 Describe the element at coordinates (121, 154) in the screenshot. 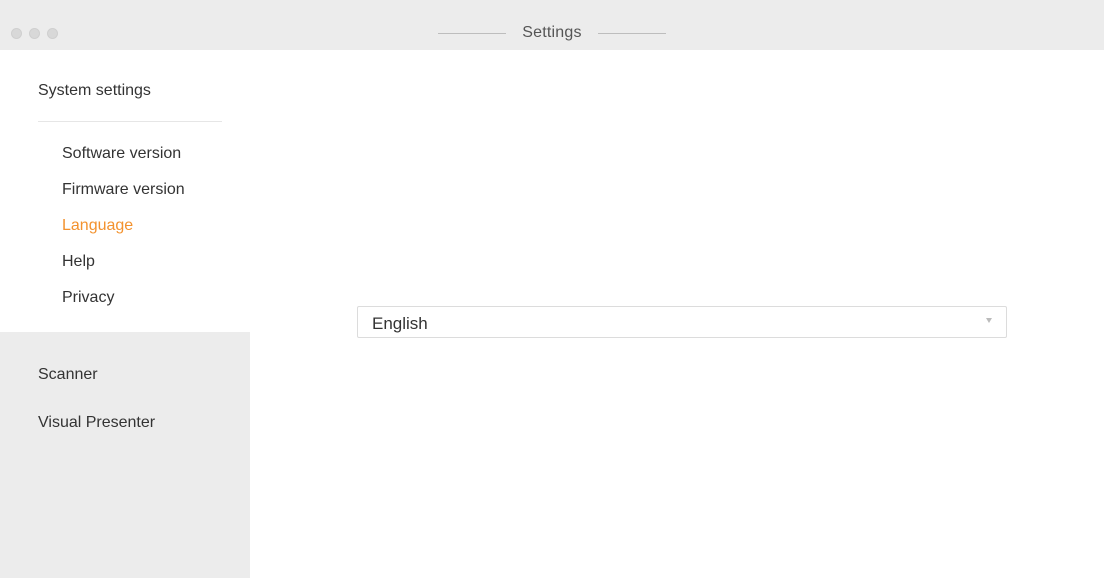

I see `sidebar-item-software-version: Software version` at that location.